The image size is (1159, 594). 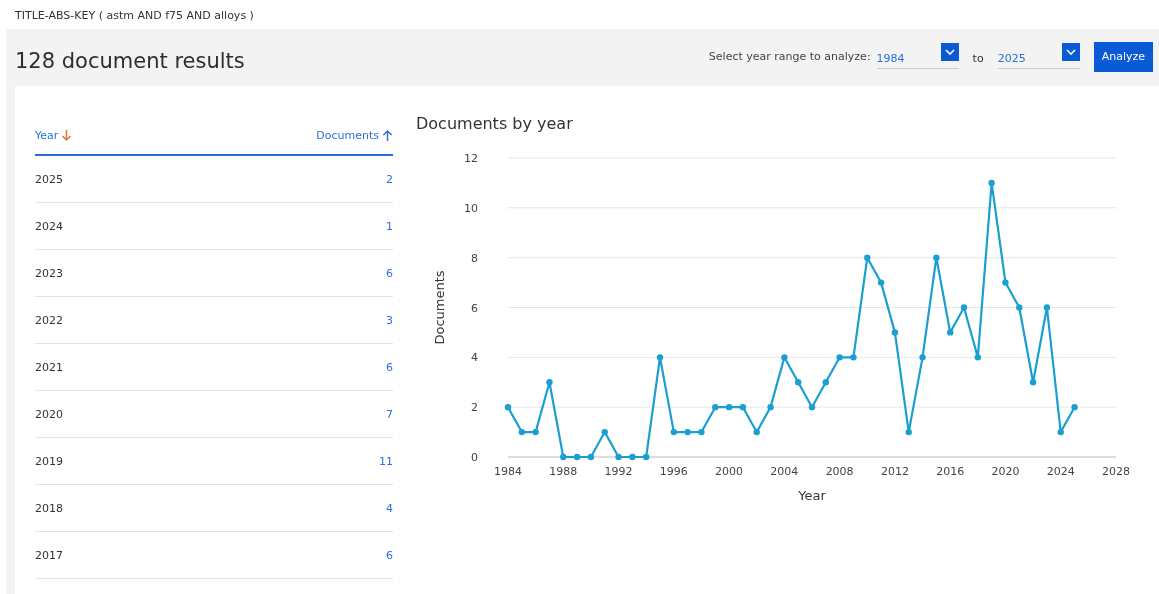 I want to click on axis-tick-label: 10, so click(x=471, y=208).